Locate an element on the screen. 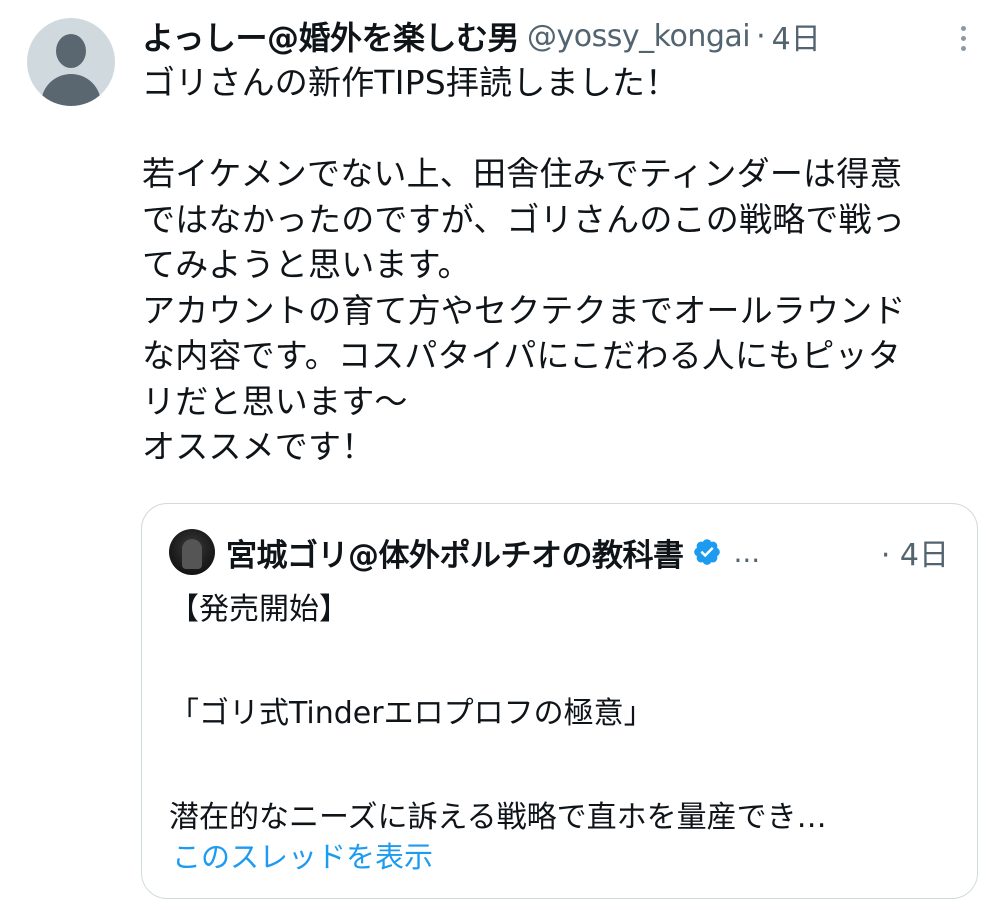 The image size is (1008, 910). avatar-placeholder-body is located at coordinates (71, 90).